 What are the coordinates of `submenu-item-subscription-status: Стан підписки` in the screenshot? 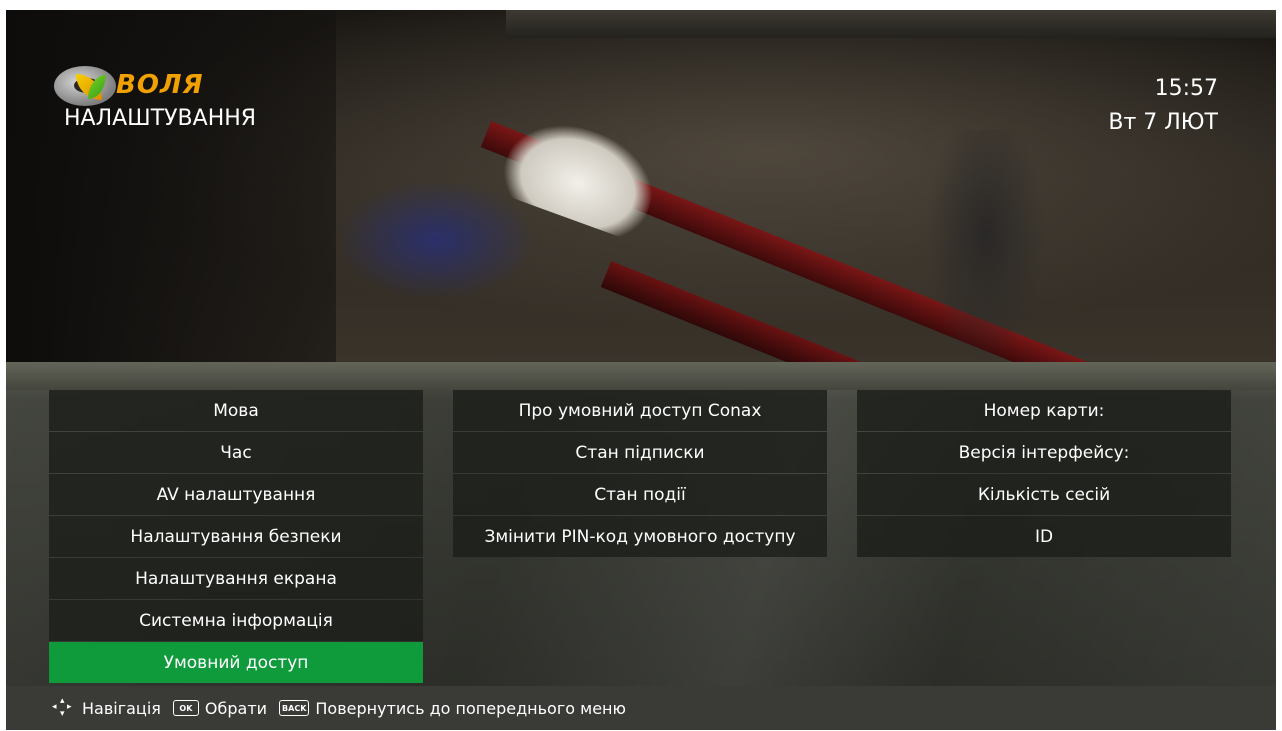 It's located at (640, 452).